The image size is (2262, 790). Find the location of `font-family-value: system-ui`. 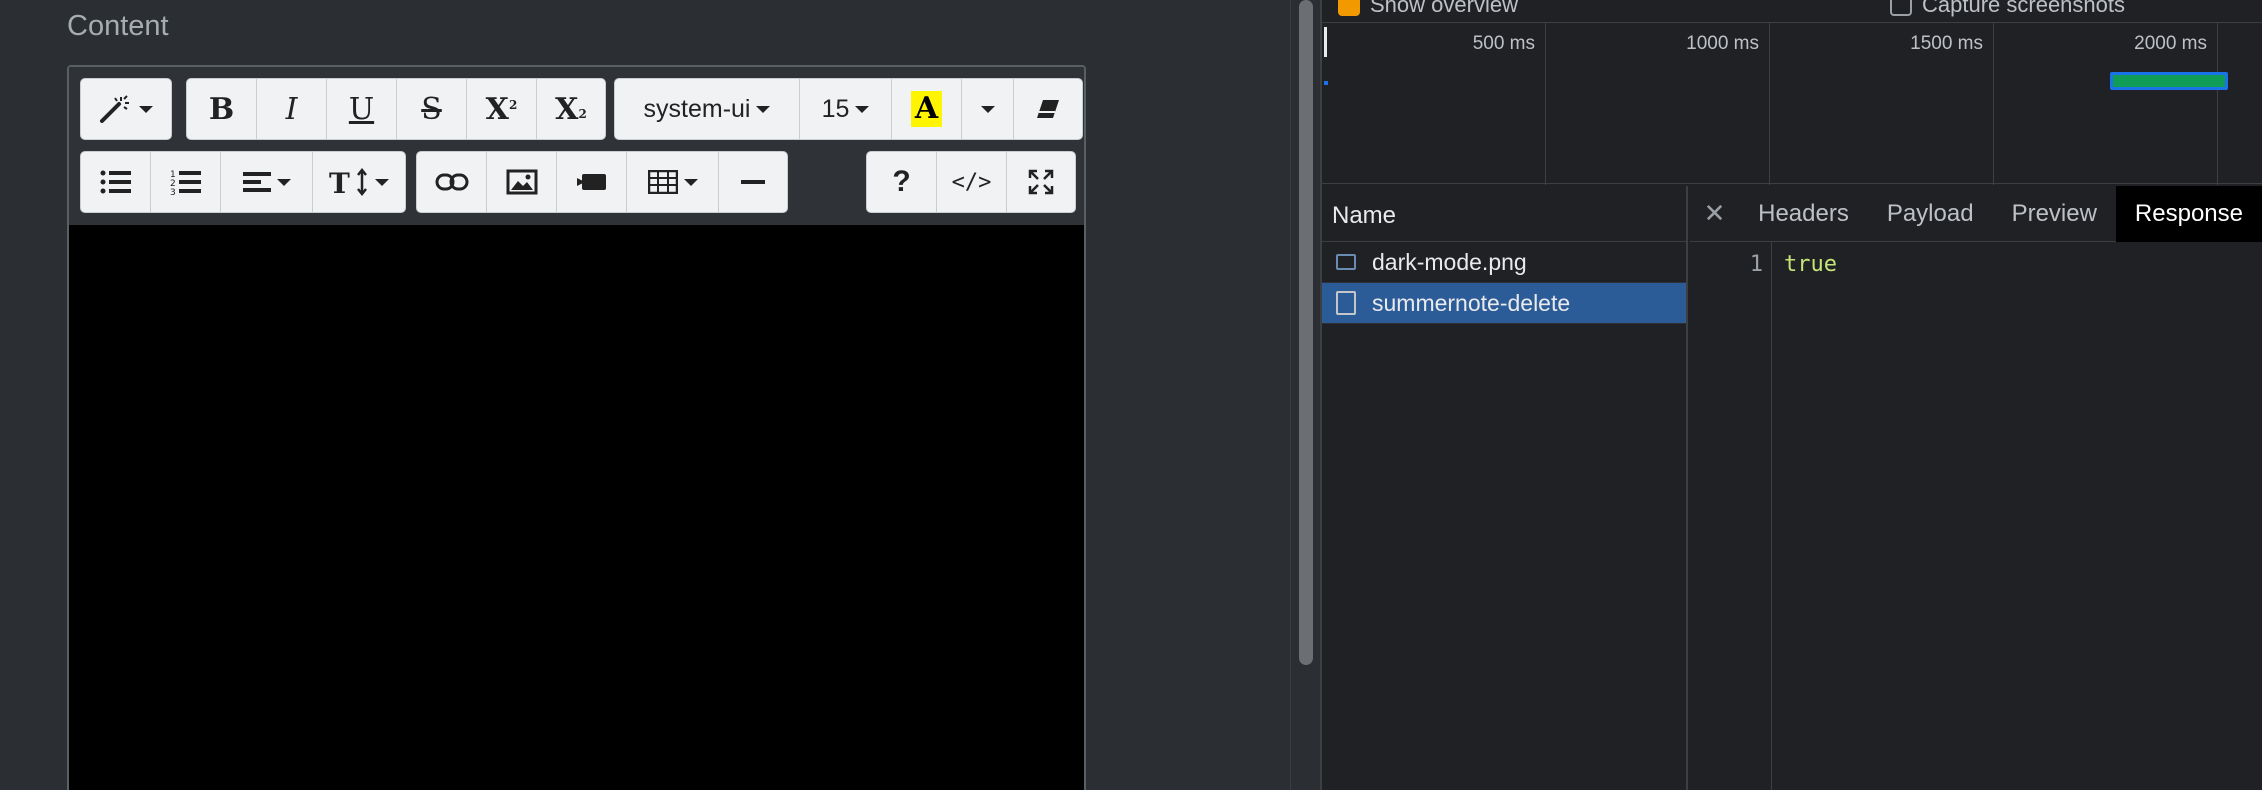

font-family-value: system-ui is located at coordinates (697, 108).